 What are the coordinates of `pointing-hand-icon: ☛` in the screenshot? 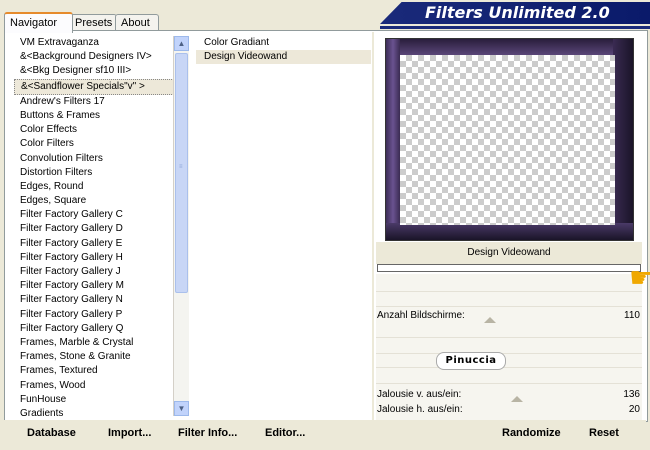 It's located at (639, 277).